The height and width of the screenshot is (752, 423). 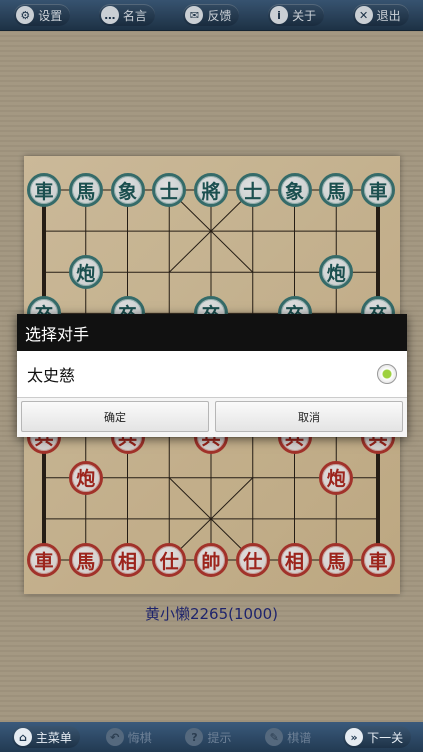 I want to click on next-level-label: 下一关, so click(x=385, y=737).